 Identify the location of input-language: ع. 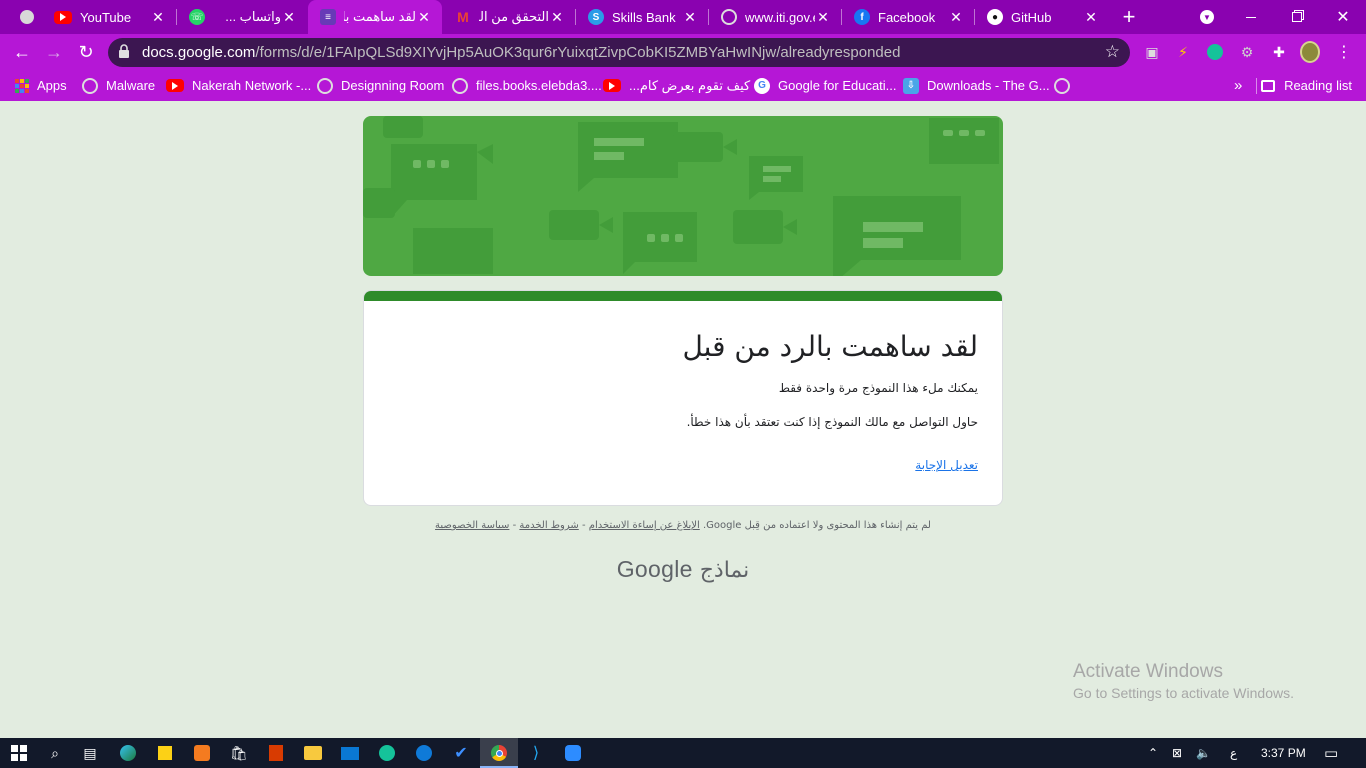
(1233, 753).